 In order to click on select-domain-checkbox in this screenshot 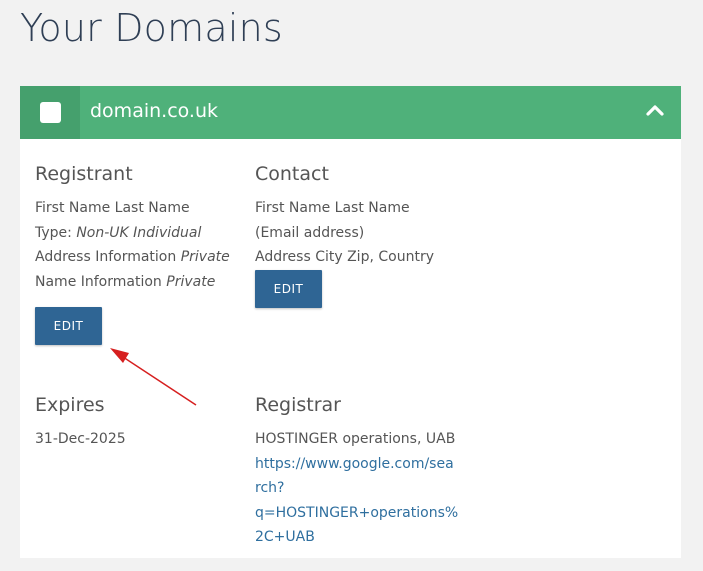, I will do `click(50, 112)`.